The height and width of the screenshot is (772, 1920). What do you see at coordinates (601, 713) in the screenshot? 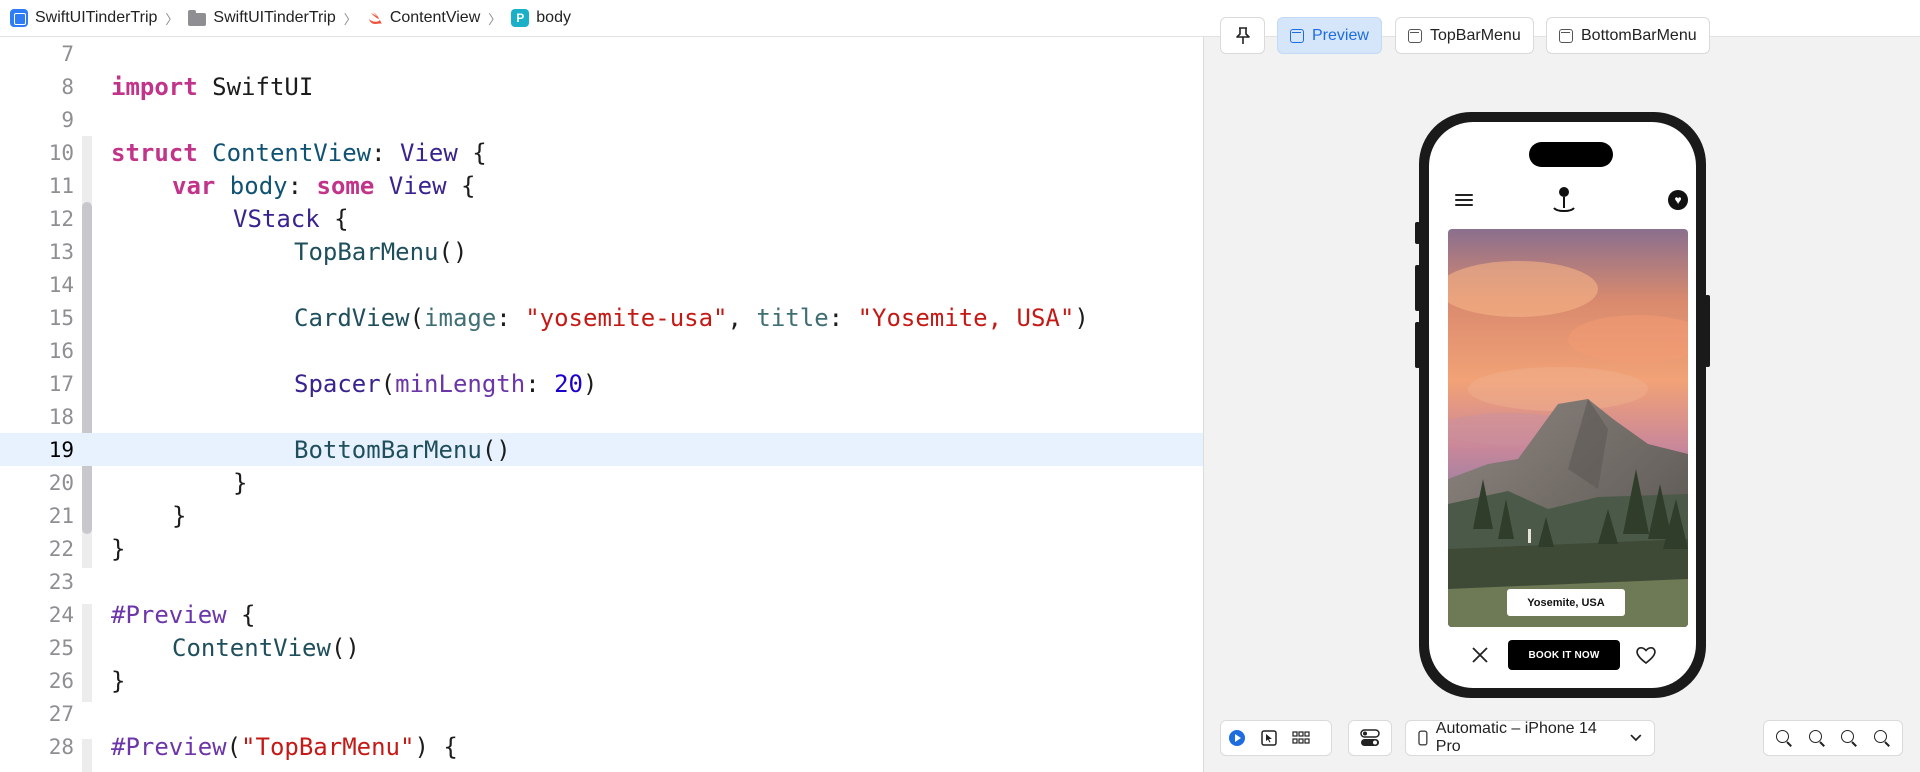
I see `code-line: 27` at bounding box center [601, 713].